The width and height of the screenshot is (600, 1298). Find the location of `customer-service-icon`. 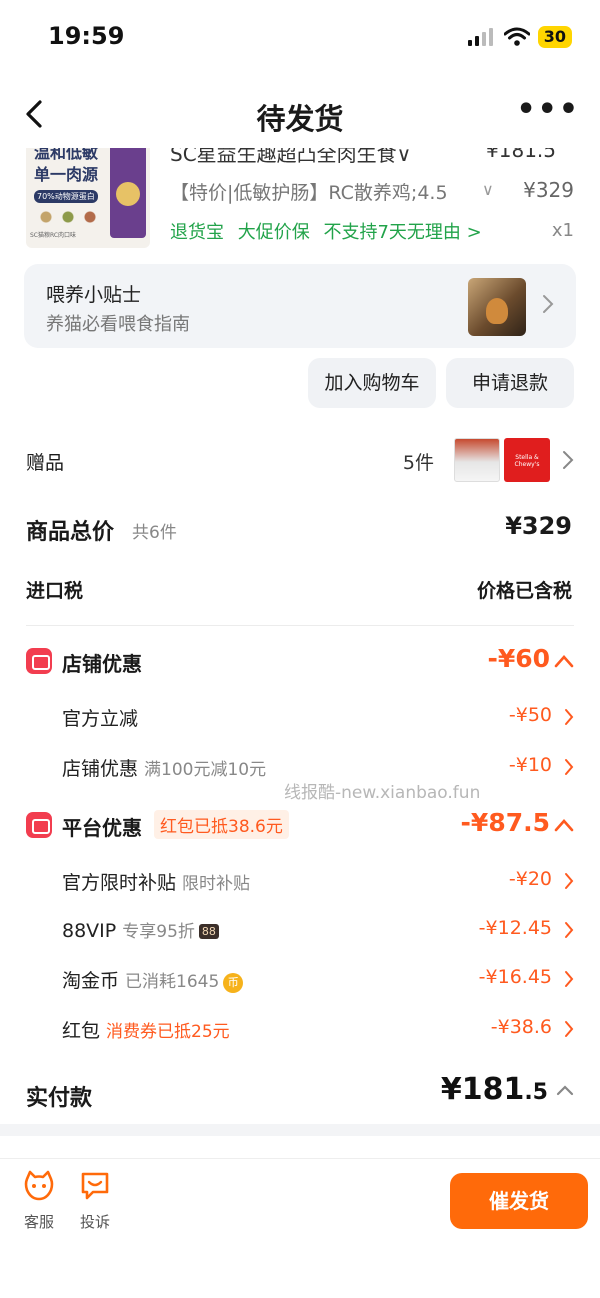

customer-service-icon is located at coordinates (39, 1185).